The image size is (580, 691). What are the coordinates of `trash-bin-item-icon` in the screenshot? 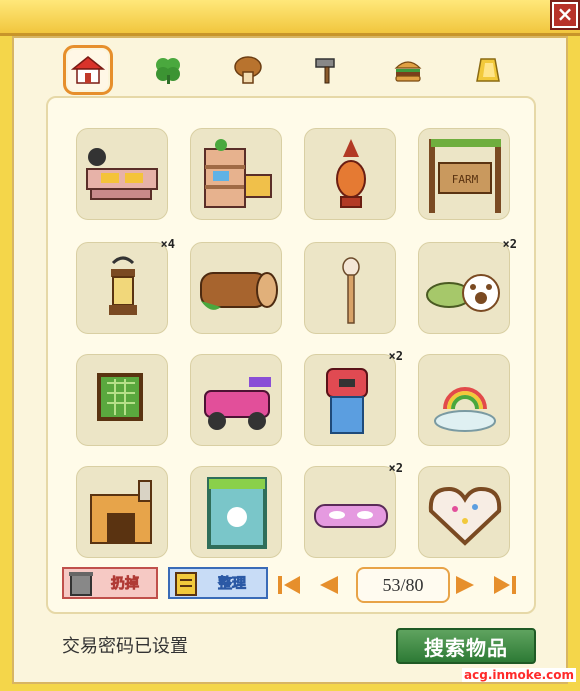 It's located at (347, 401).